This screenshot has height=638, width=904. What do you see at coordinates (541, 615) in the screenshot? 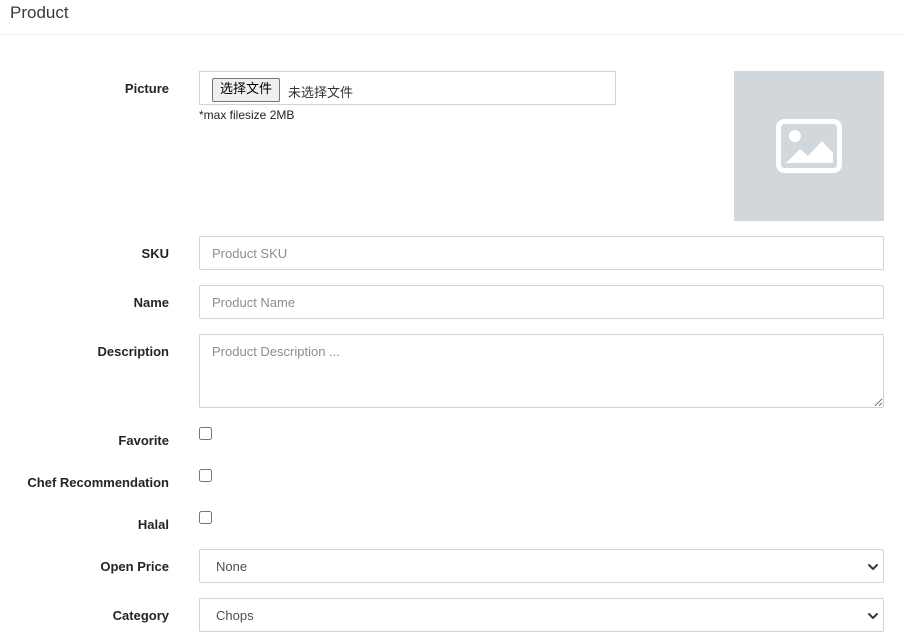
I see `category-select: Chops` at bounding box center [541, 615].